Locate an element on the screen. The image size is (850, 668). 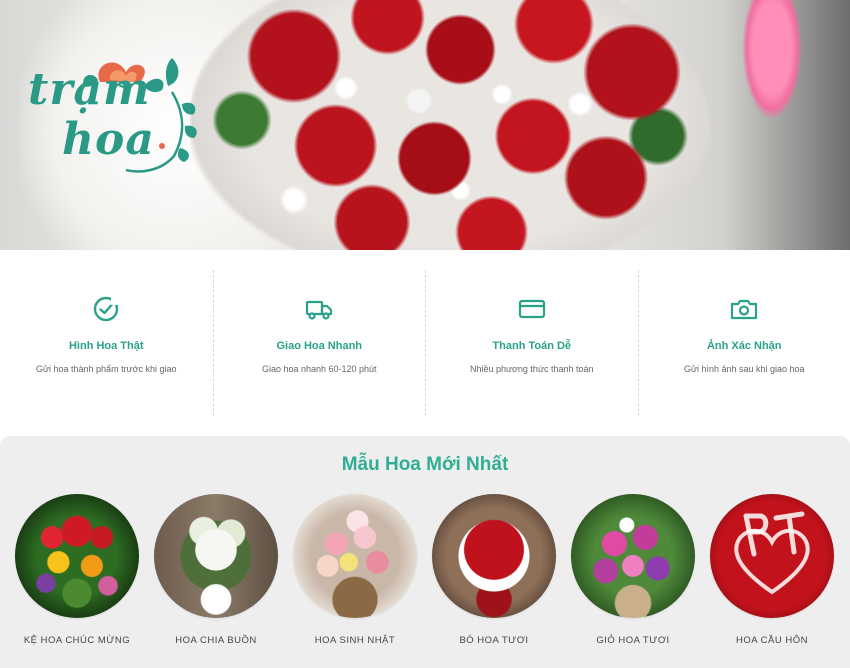
feature-title: Thanh Toán Dễ is located at coordinates (532, 346).